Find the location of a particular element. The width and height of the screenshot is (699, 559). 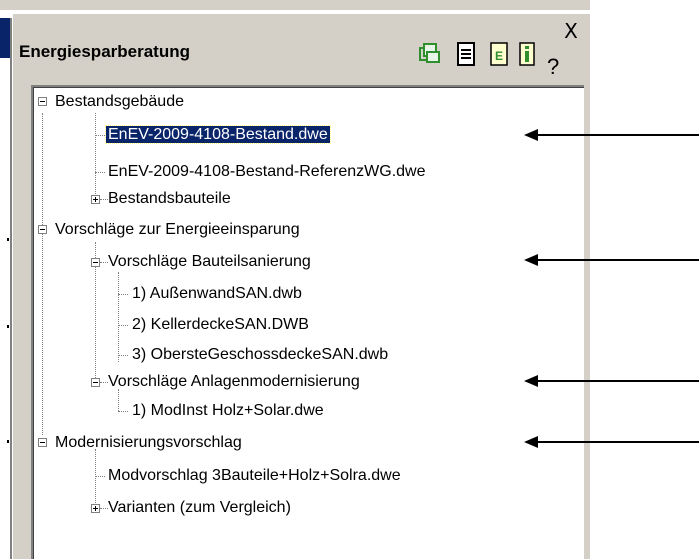

tree-node-label: 1) ModInst Holz+Solar.dwe is located at coordinates (228, 410).